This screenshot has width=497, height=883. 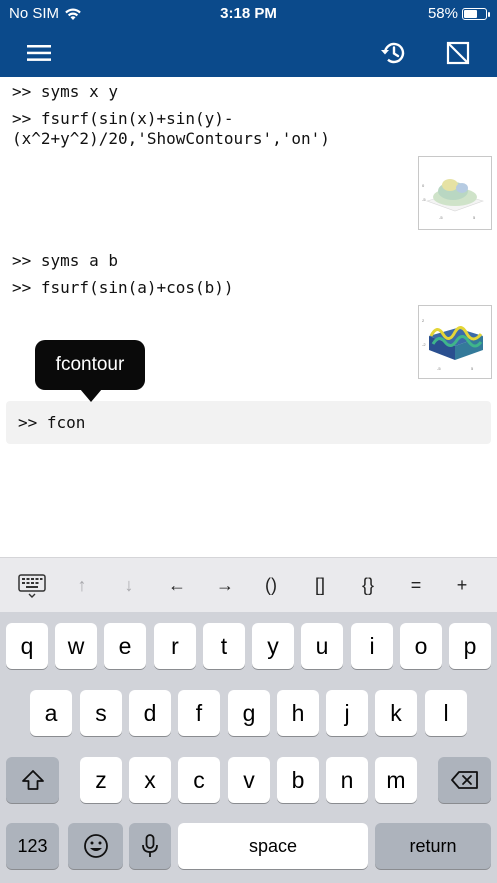 What do you see at coordinates (470, 646) in the screenshot?
I see `key-p: p` at bounding box center [470, 646].